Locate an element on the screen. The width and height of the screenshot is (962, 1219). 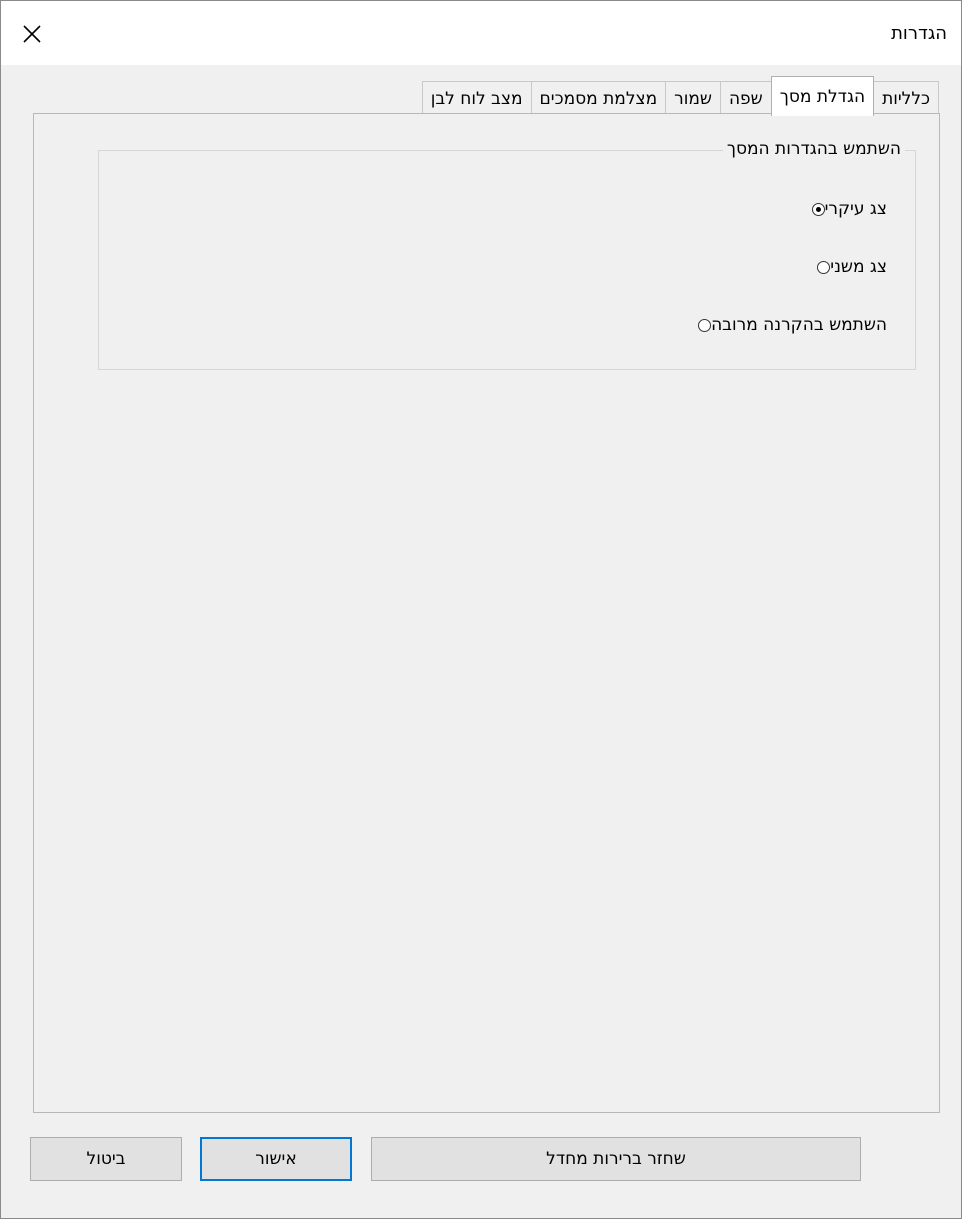
radio-primary-display: צג עיקרי is located at coordinates (846, 209).